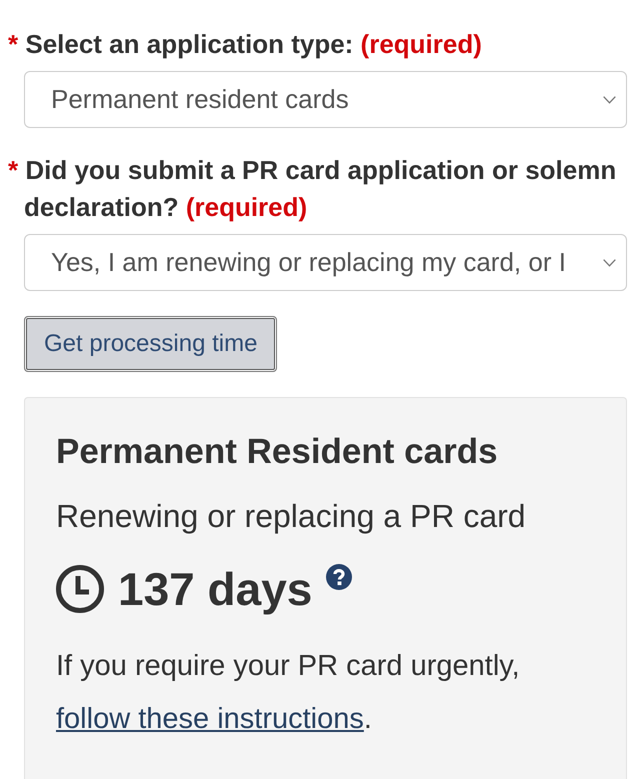  What do you see at coordinates (245, 44) in the screenshot?
I see `field-label: * Select an application type: (required)` at bounding box center [245, 44].